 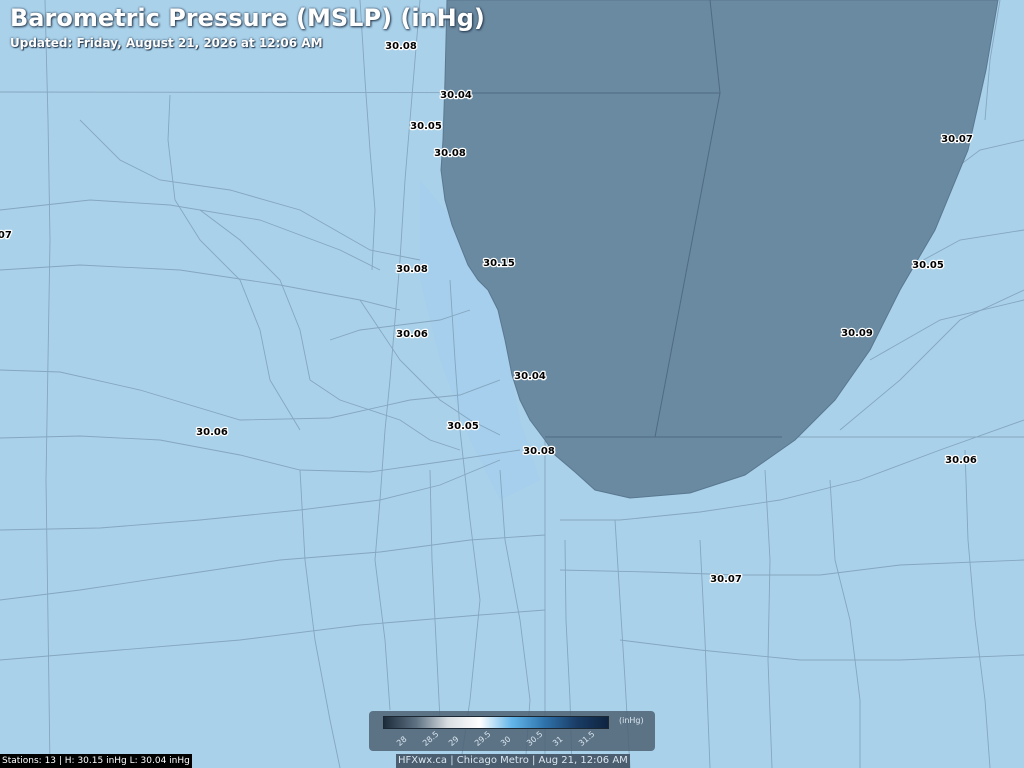 I want to click on map-title: Barometric Pressure (MSLP) (inHg), so click(x=247, y=18).